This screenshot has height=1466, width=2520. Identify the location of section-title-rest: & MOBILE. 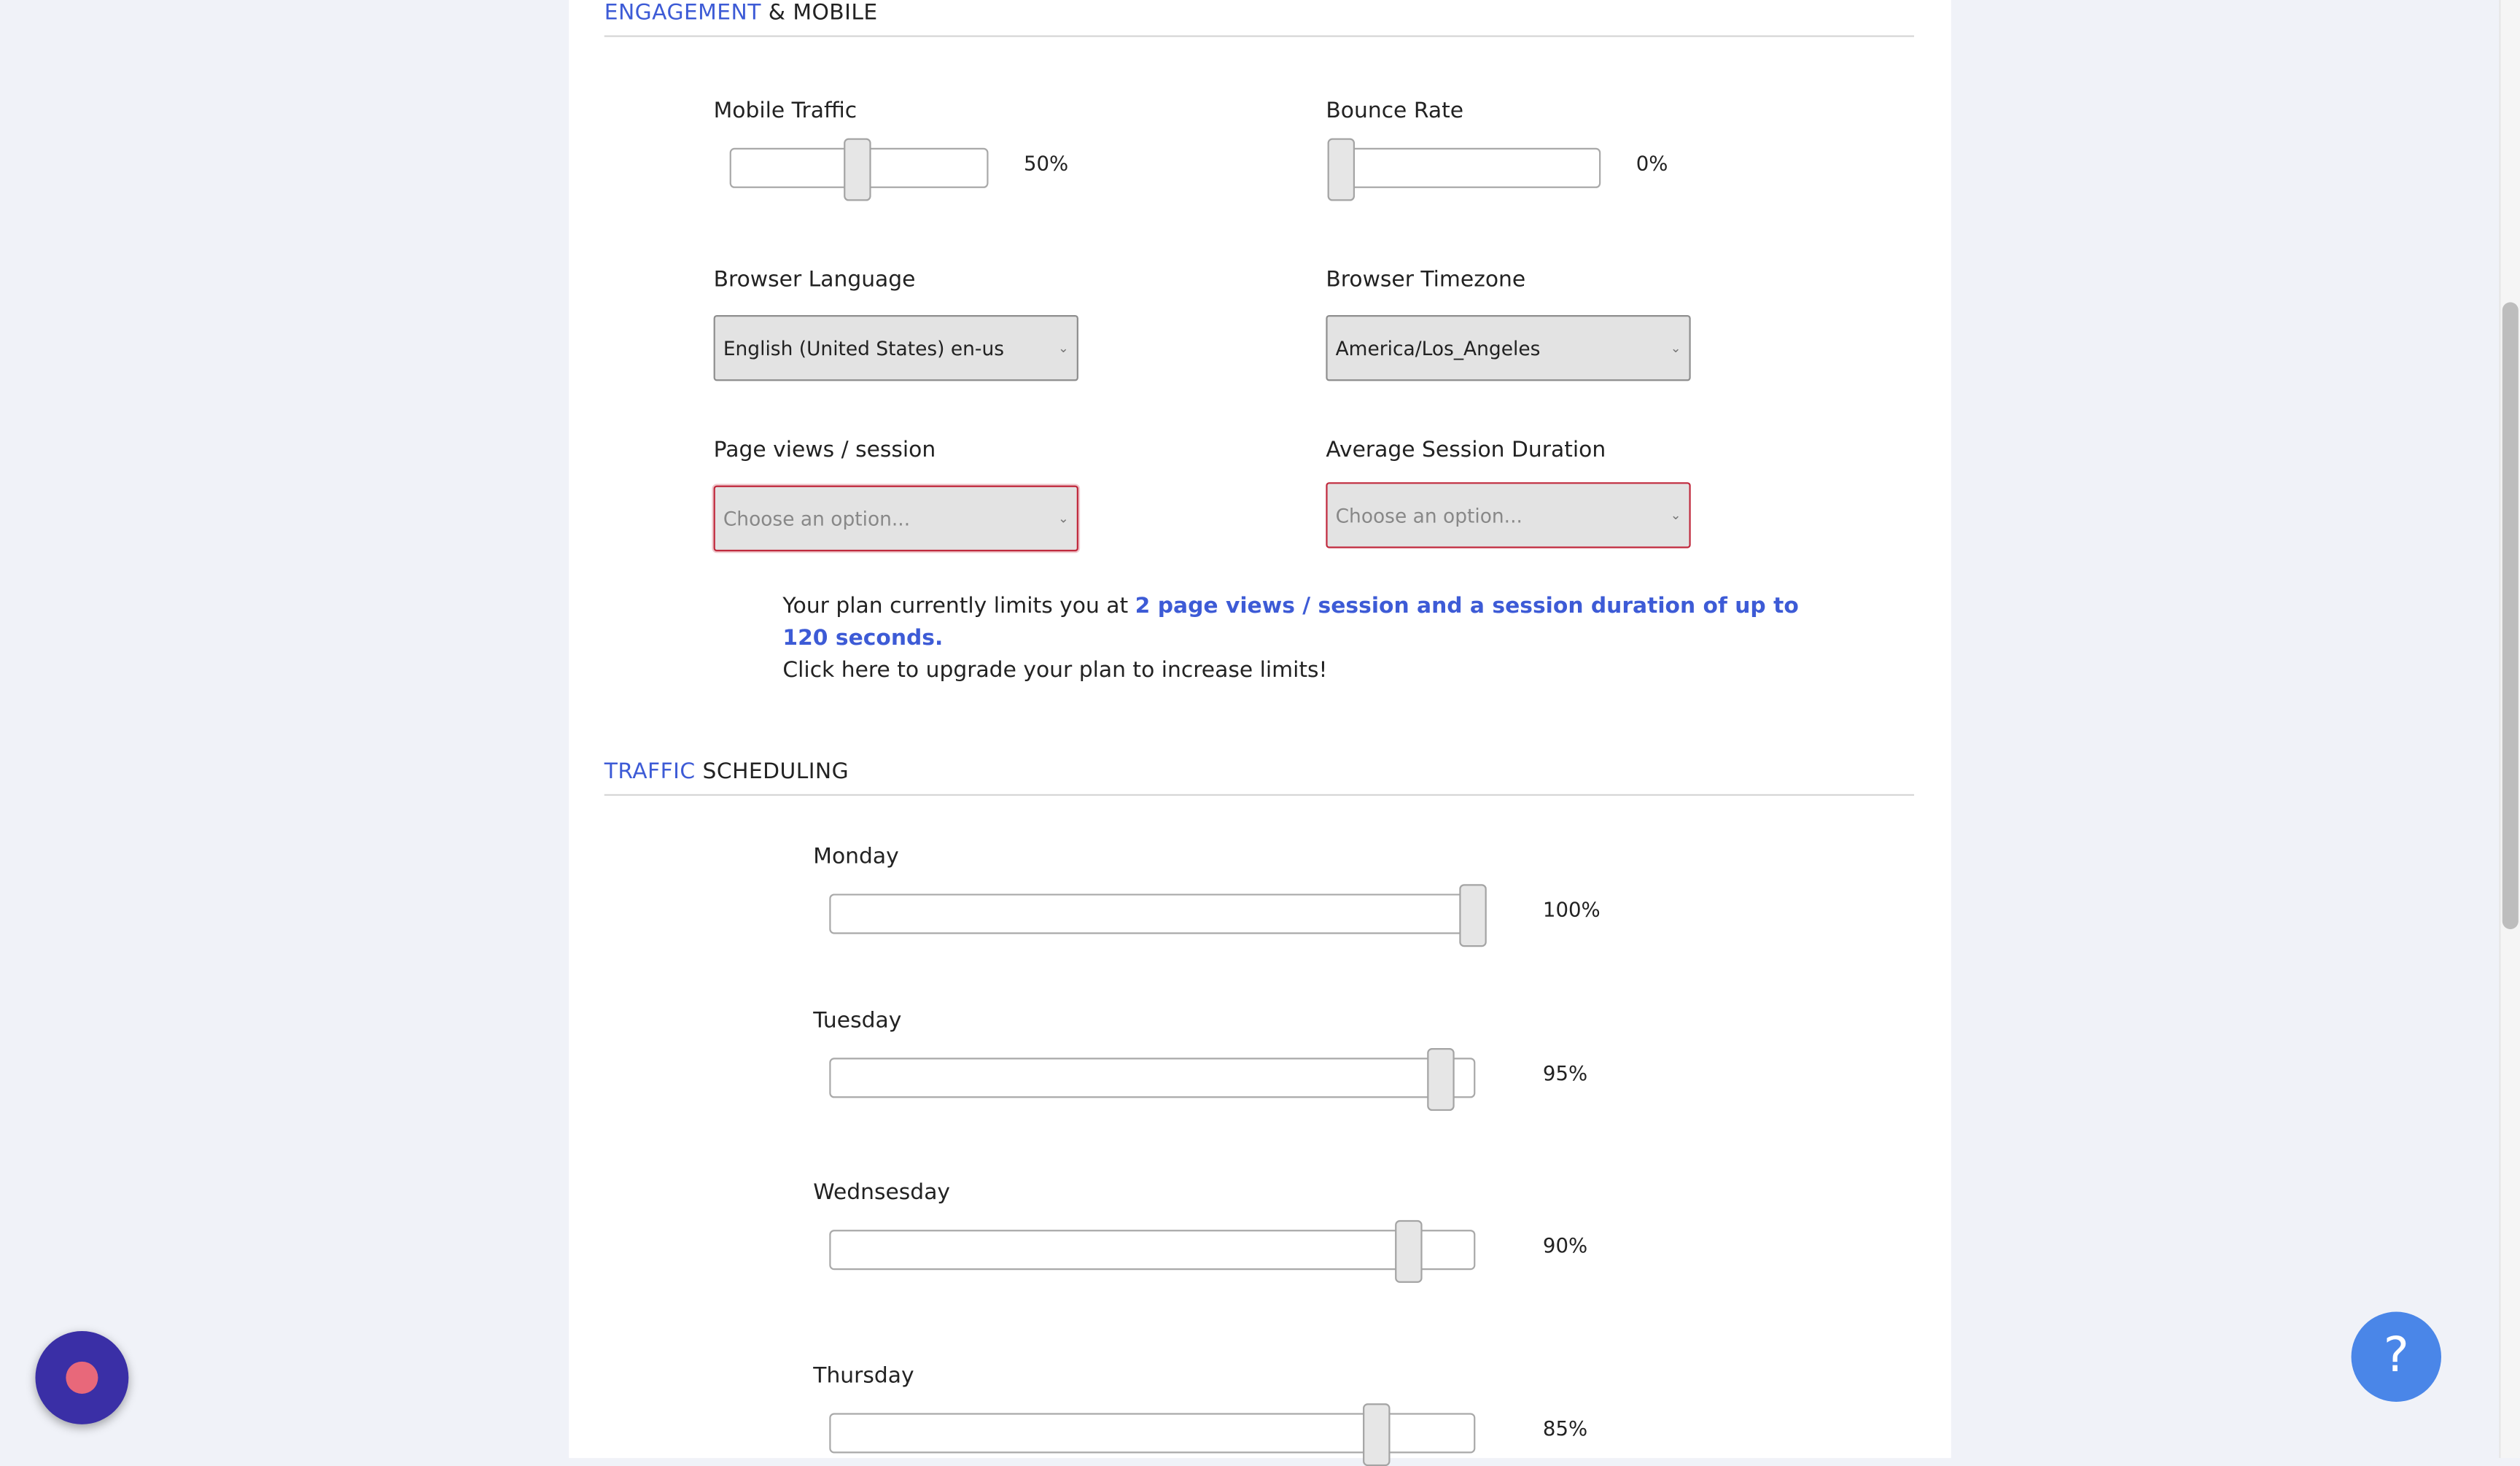
(823, 13).